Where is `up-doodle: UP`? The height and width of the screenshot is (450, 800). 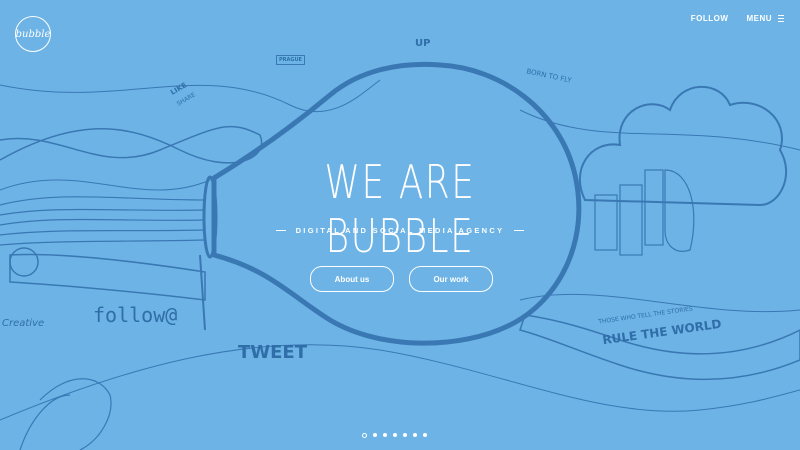
up-doodle: UP is located at coordinates (423, 43).